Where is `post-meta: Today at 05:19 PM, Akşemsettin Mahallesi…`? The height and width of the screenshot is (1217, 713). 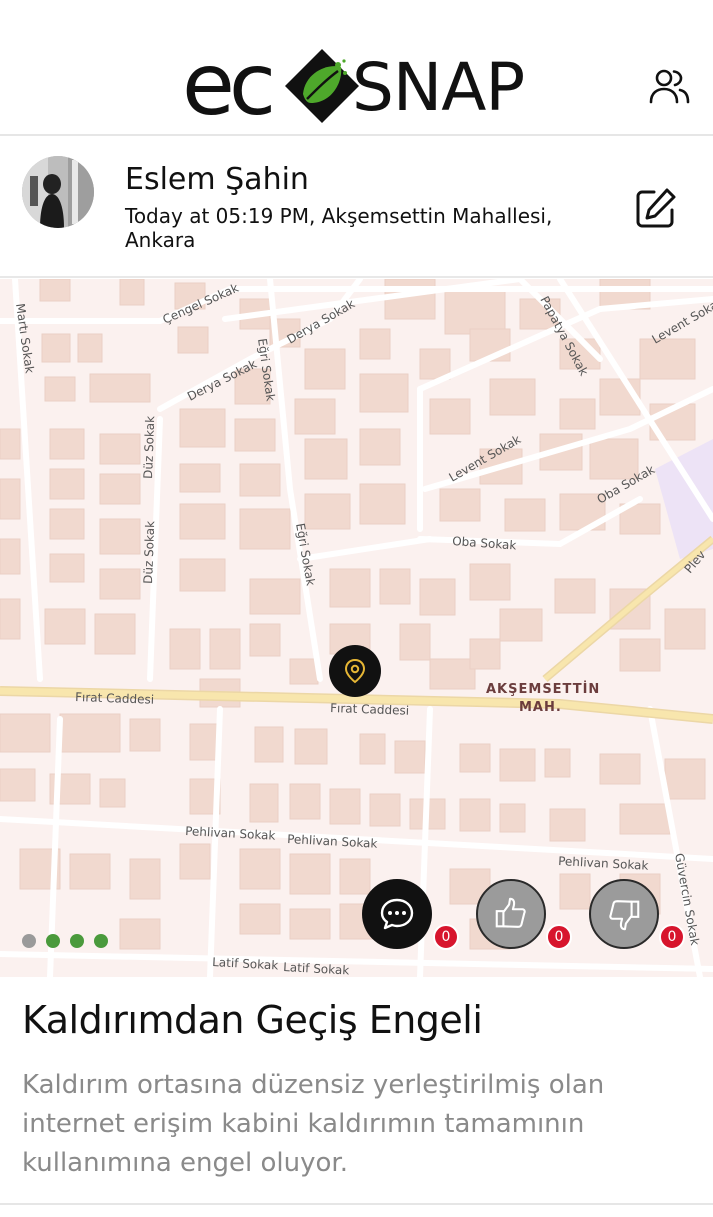 post-meta: Today at 05:19 PM, Akşemsettin Mahallesi… is located at coordinates (339, 228).